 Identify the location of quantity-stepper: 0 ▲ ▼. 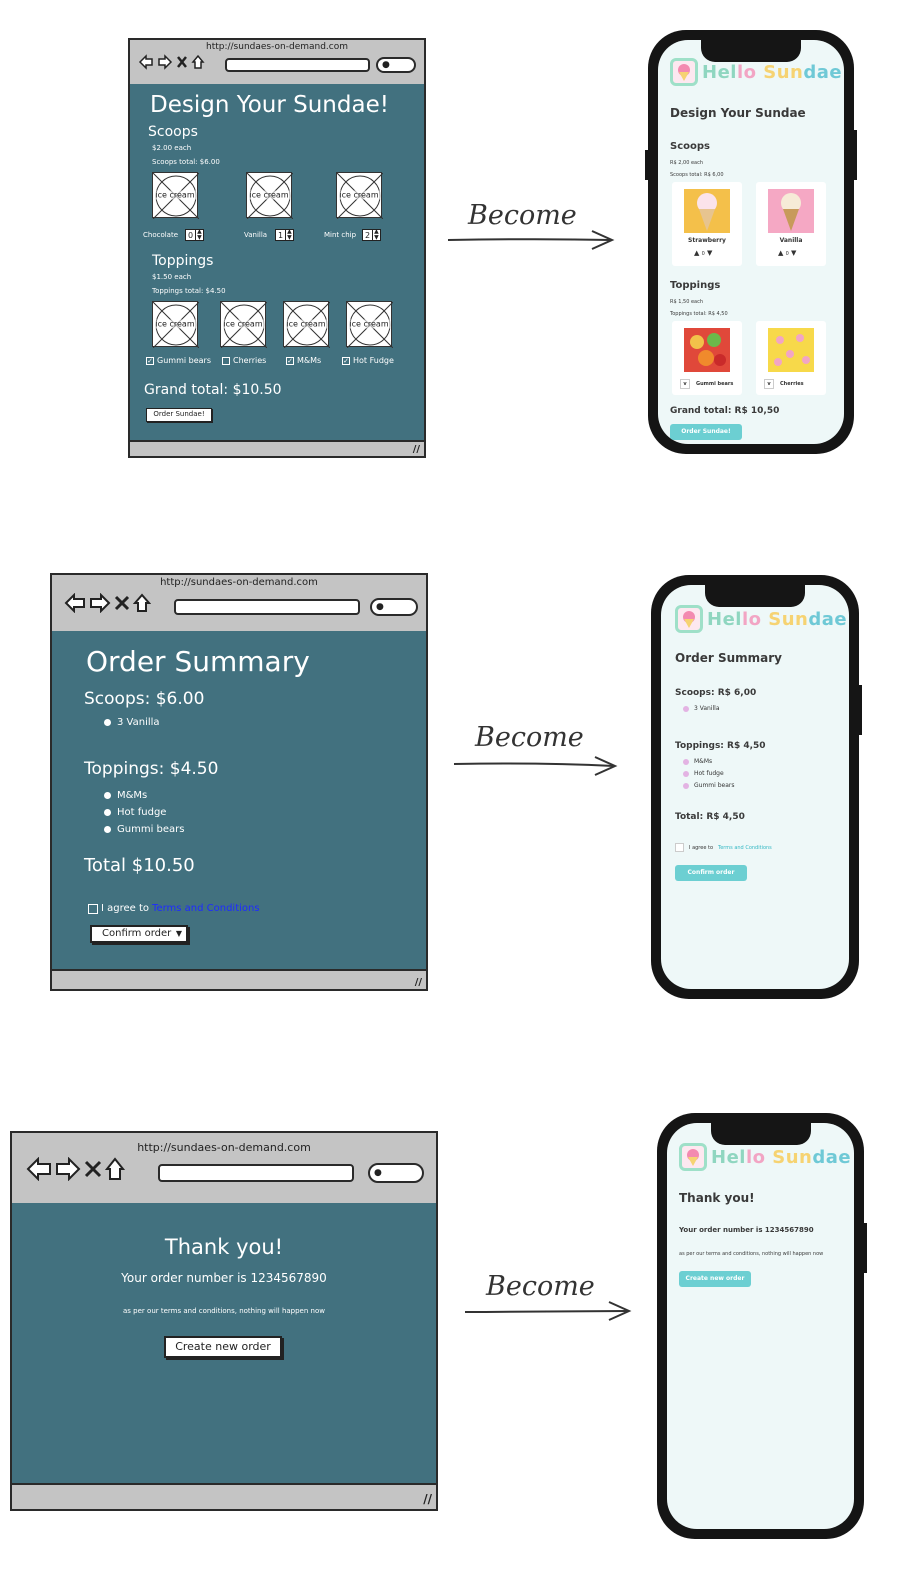
(194, 235).